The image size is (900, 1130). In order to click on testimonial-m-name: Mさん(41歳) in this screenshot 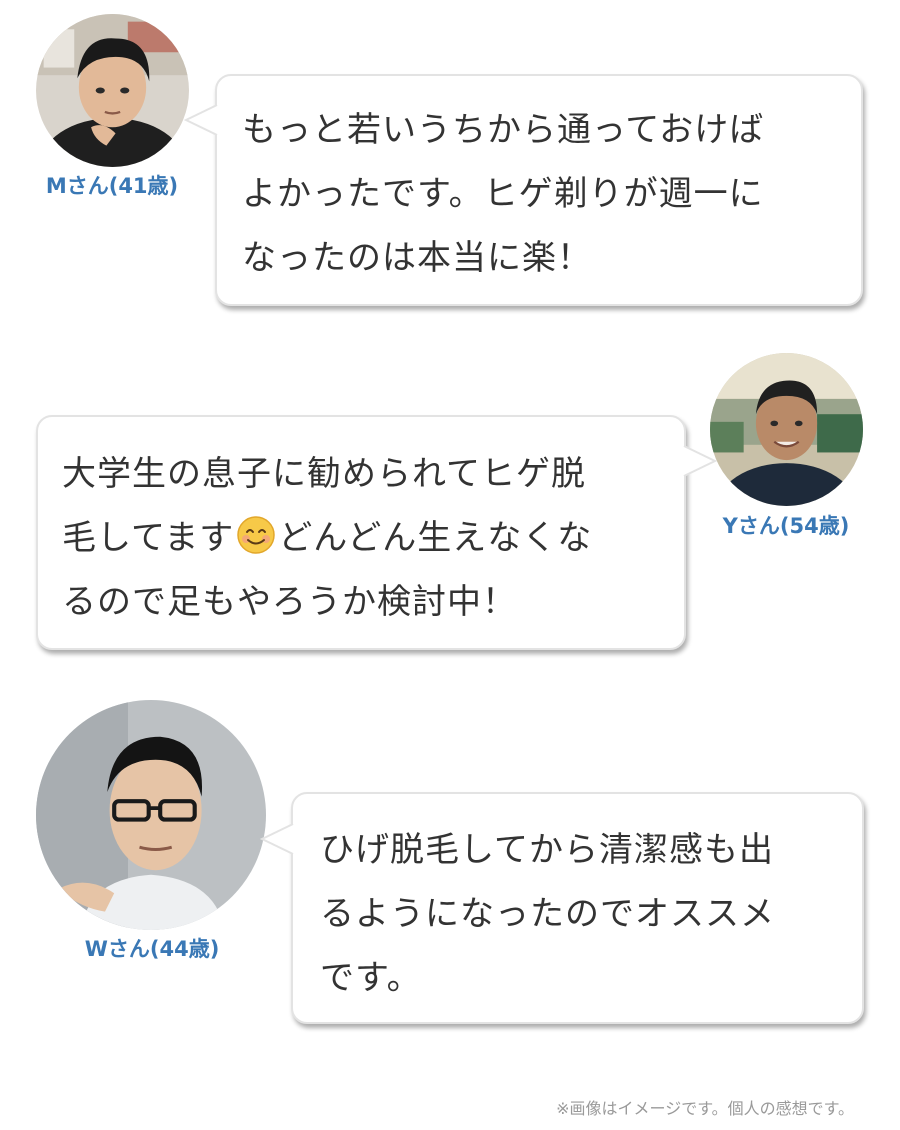, I will do `click(112, 186)`.